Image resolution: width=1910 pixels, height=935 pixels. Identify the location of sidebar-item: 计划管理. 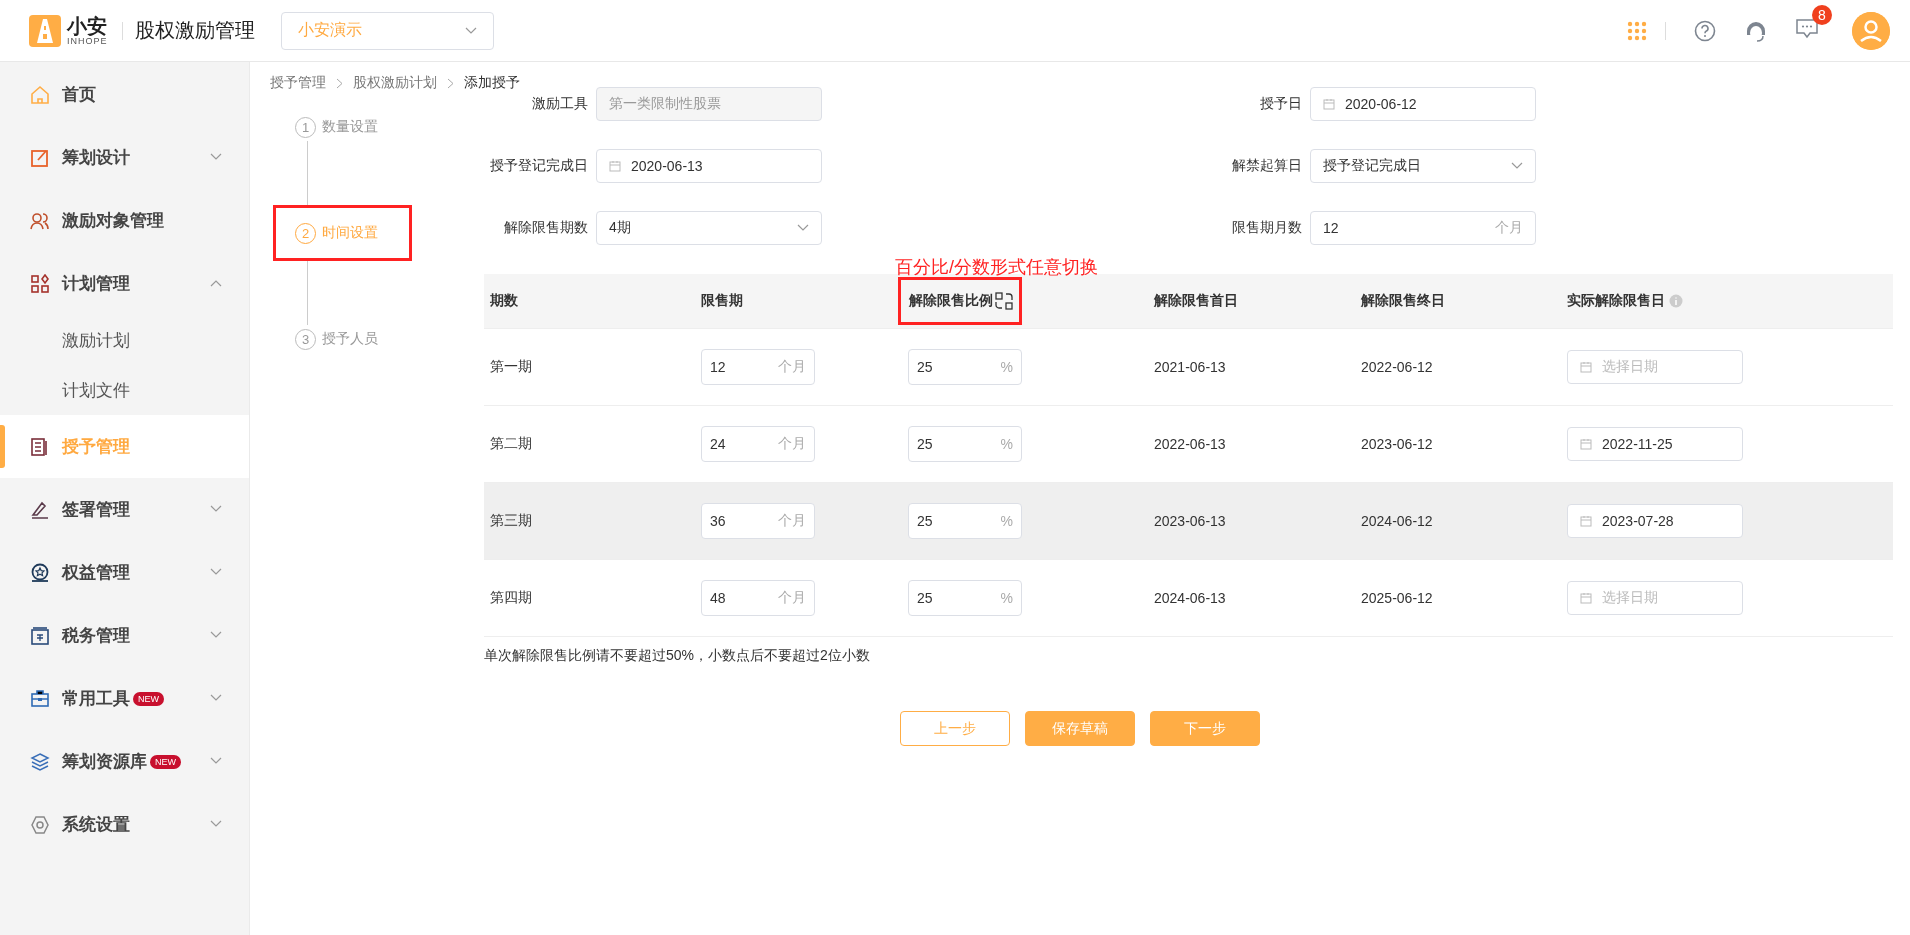
(124, 283).